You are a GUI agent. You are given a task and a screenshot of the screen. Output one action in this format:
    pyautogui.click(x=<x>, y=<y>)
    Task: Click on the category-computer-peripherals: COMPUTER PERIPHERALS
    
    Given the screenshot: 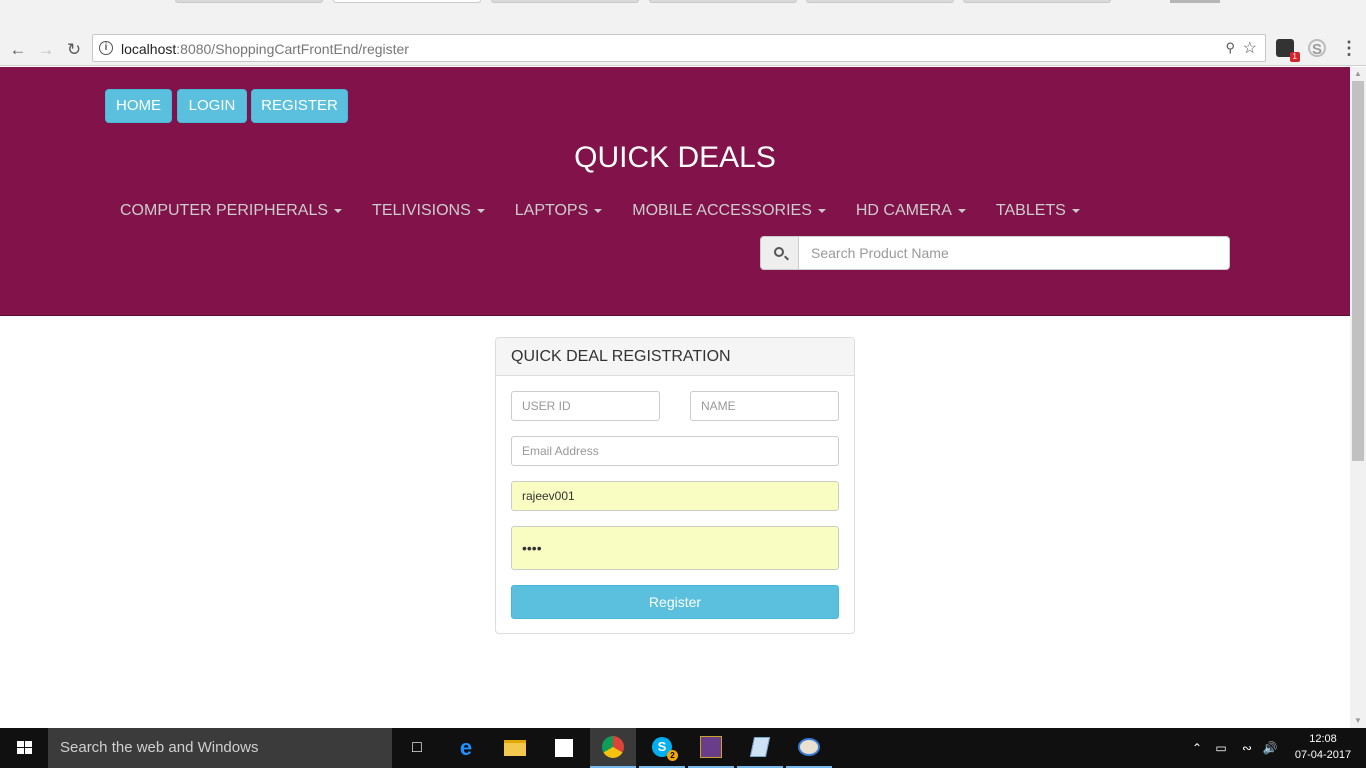 What is the action you would take?
    pyautogui.click(x=231, y=212)
    